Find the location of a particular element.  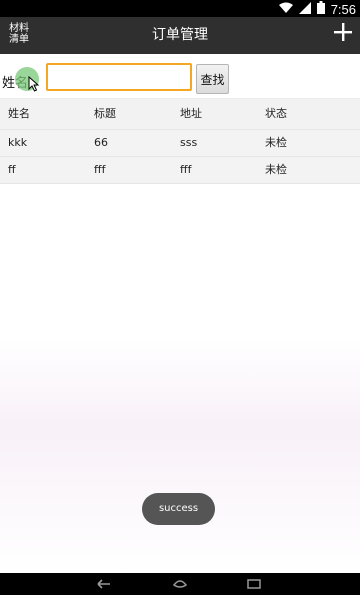

signal-icon is located at coordinates (304, 9).